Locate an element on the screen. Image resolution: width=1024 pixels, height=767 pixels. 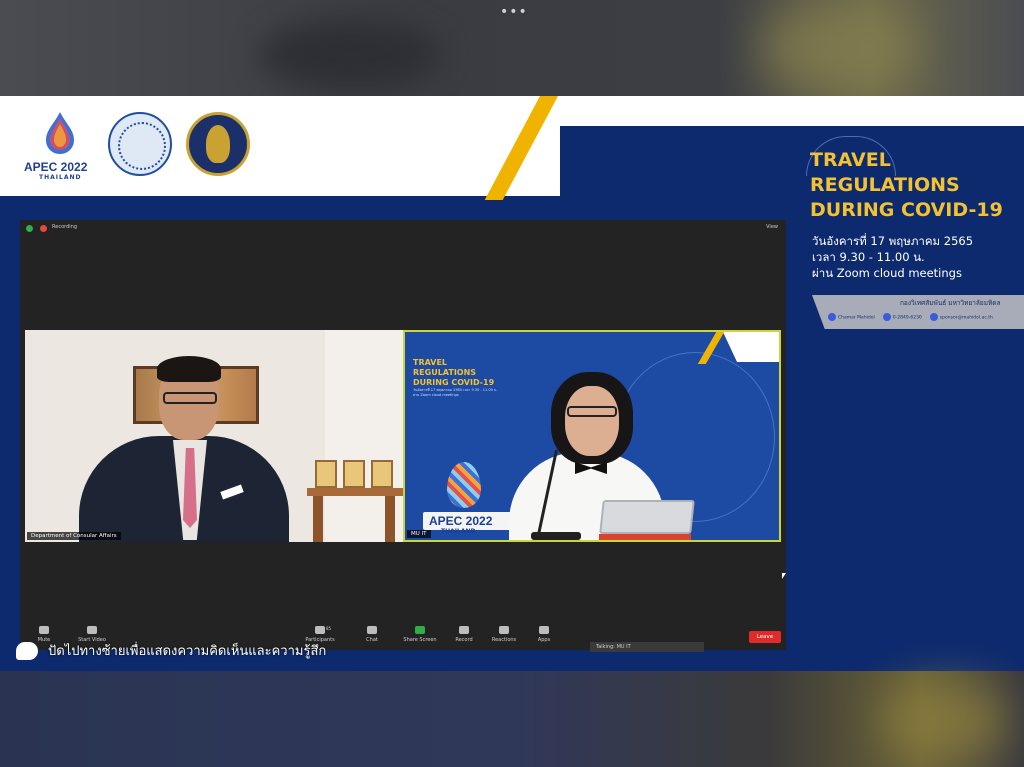
leave-button: Leave is located at coordinates (765, 637).